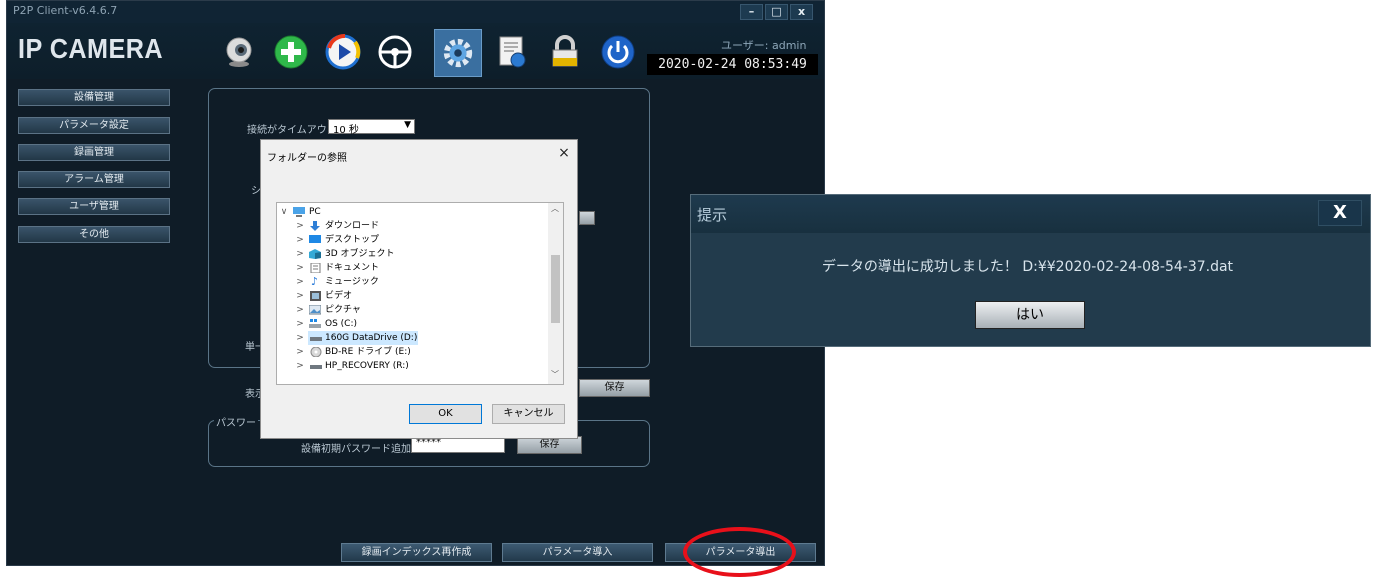  Describe the element at coordinates (565, 52) in the screenshot. I see `lock-icon` at that location.